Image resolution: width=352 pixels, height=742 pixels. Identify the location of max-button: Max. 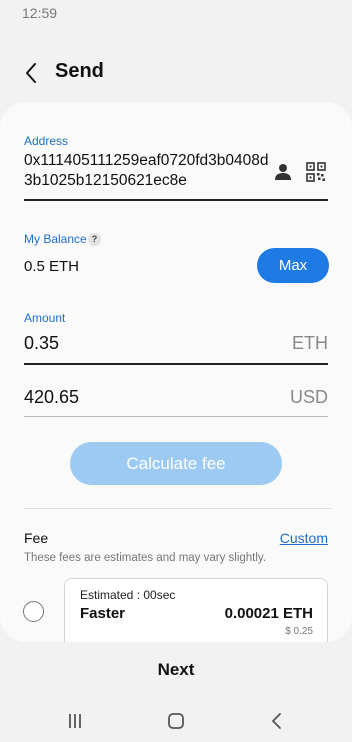
(293, 265).